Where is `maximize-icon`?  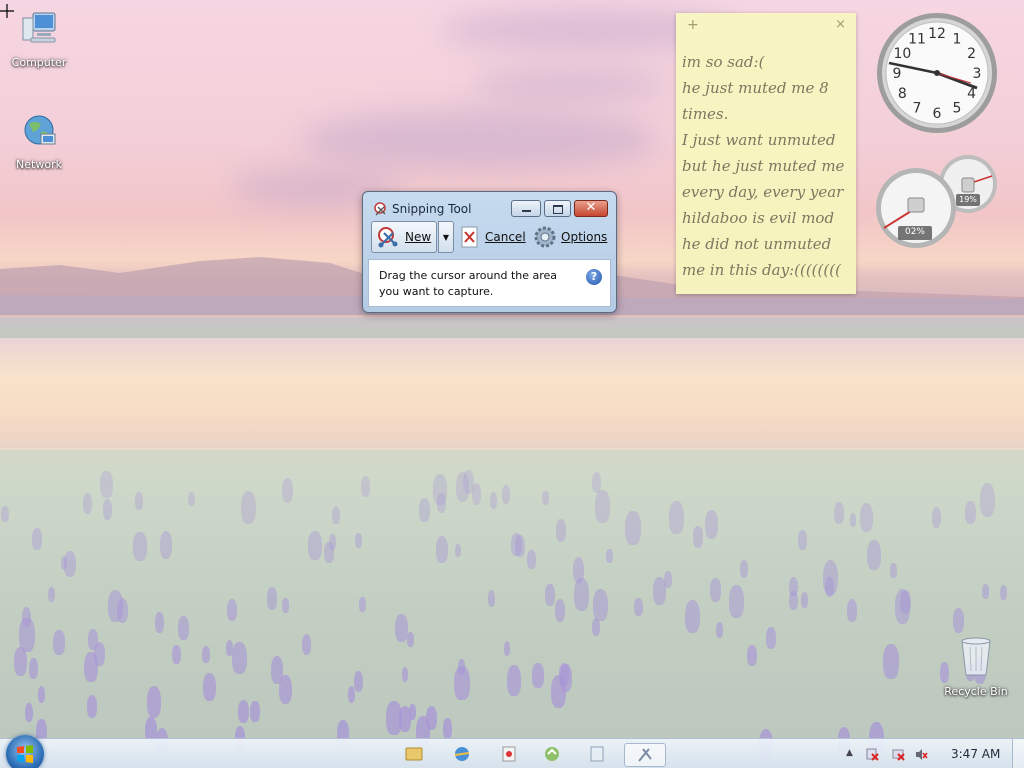
maximize-icon is located at coordinates (558, 209).